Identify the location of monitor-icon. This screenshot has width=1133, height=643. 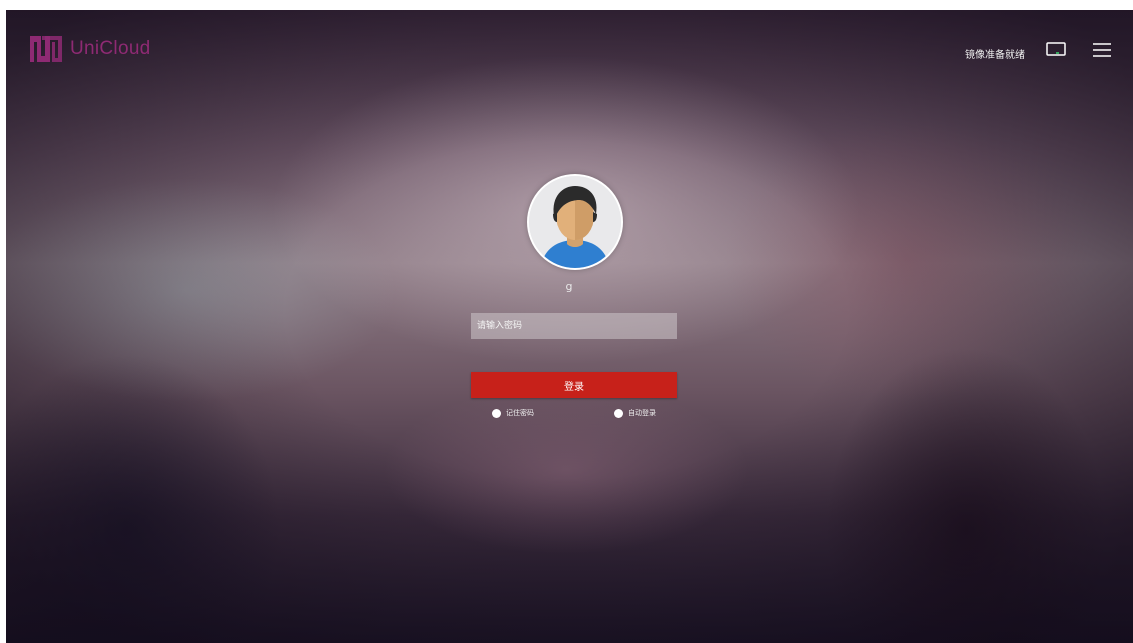
(1056, 50).